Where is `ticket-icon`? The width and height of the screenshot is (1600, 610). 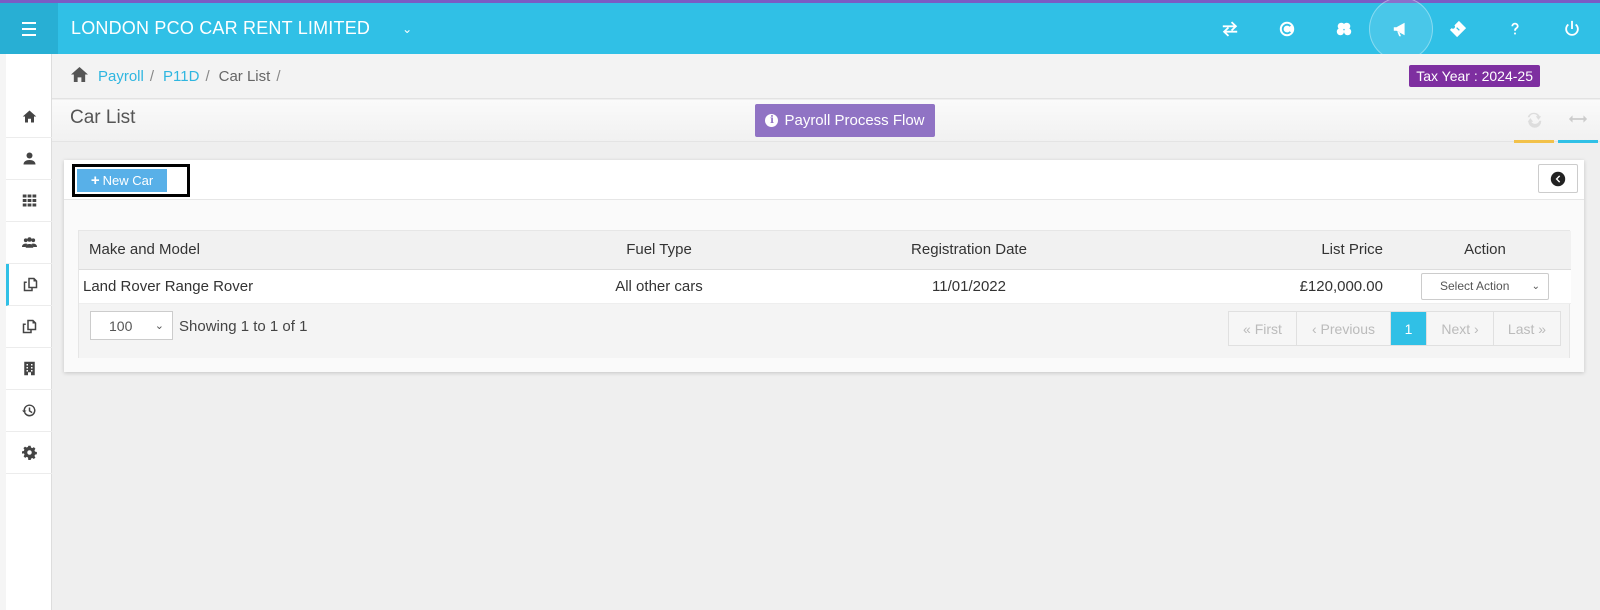
ticket-icon is located at coordinates (1457, 28).